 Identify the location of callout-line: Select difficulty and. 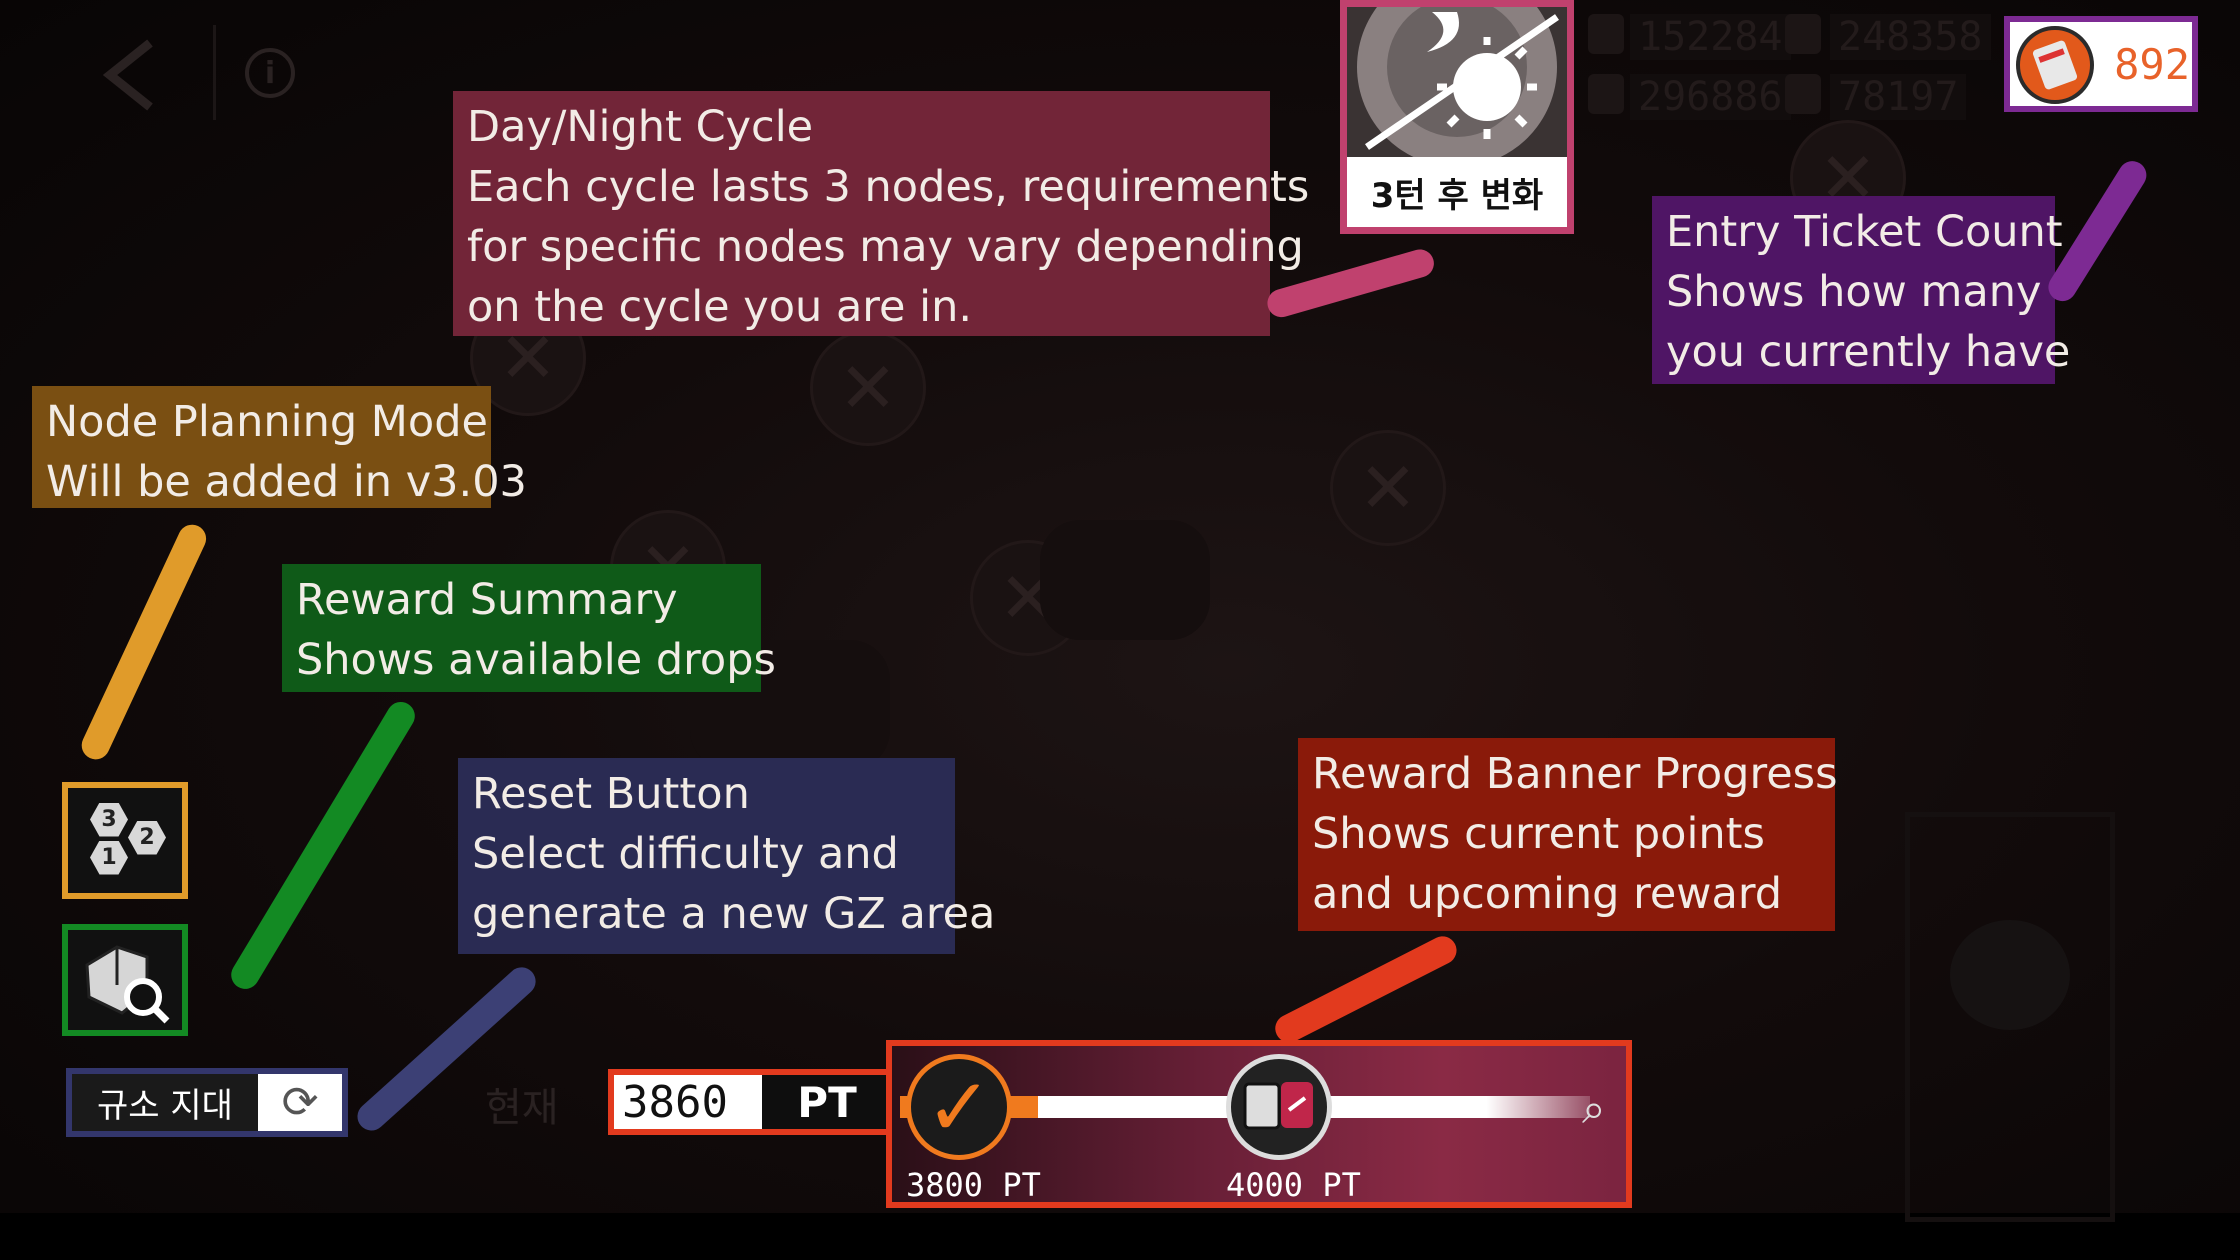
(685, 854).